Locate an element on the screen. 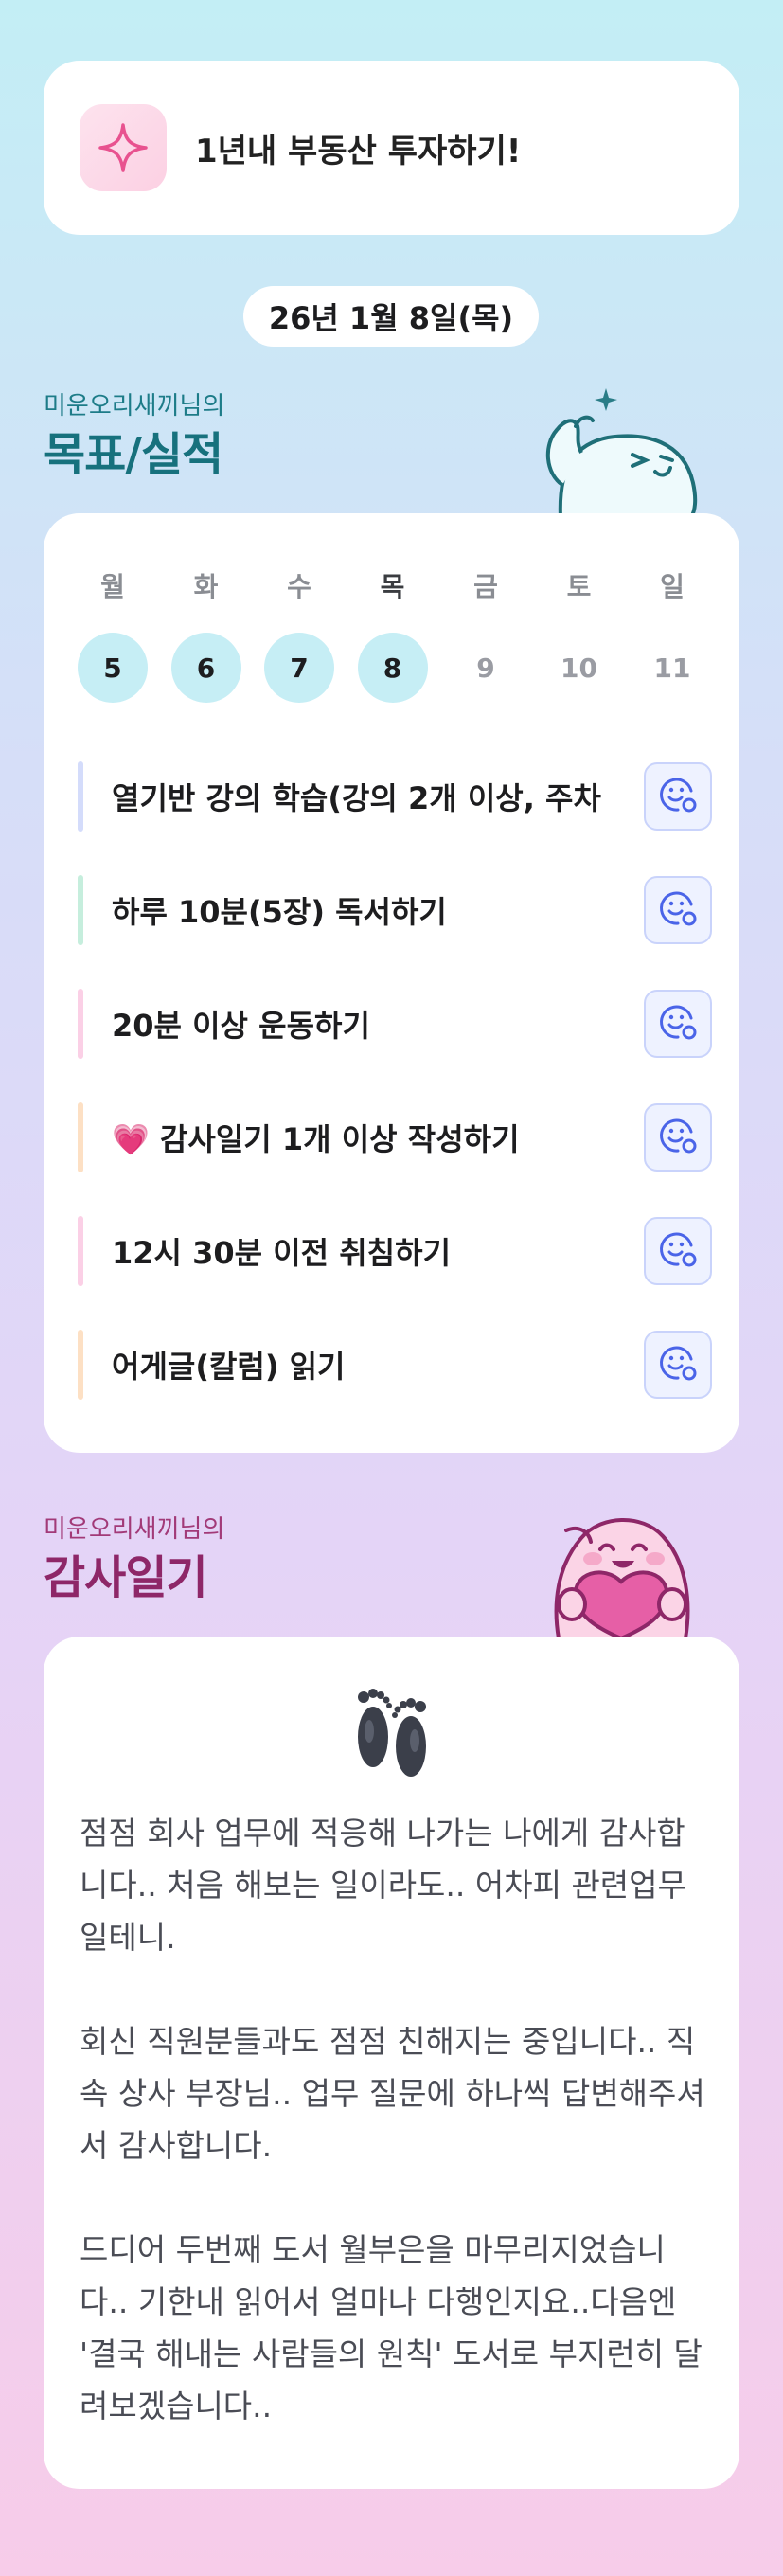 This screenshot has width=783, height=2576. day-number: 11 is located at coordinates (672, 668).